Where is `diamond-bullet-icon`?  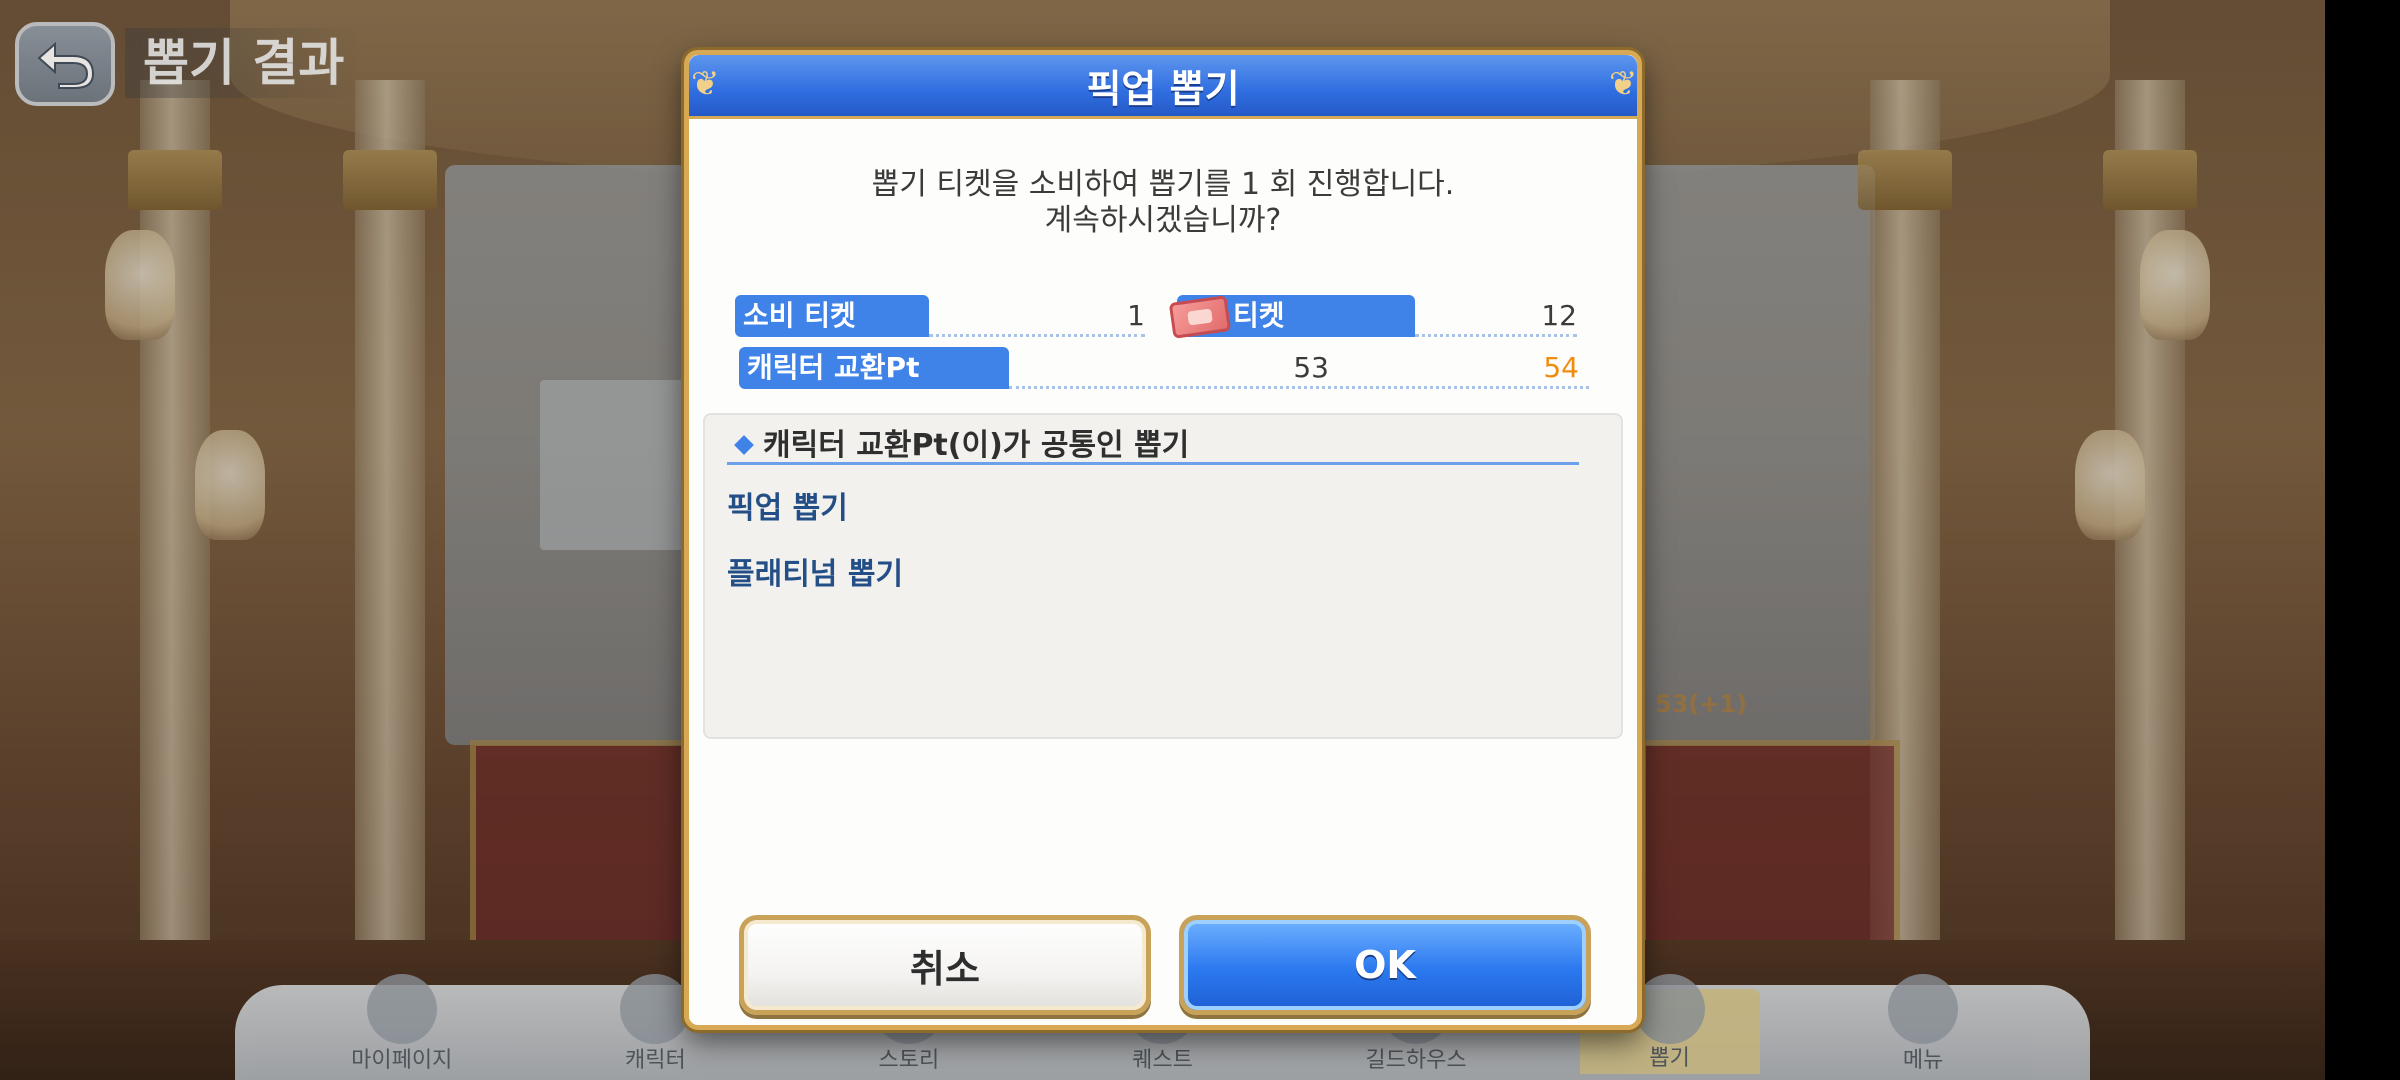 diamond-bullet-icon is located at coordinates (744, 444).